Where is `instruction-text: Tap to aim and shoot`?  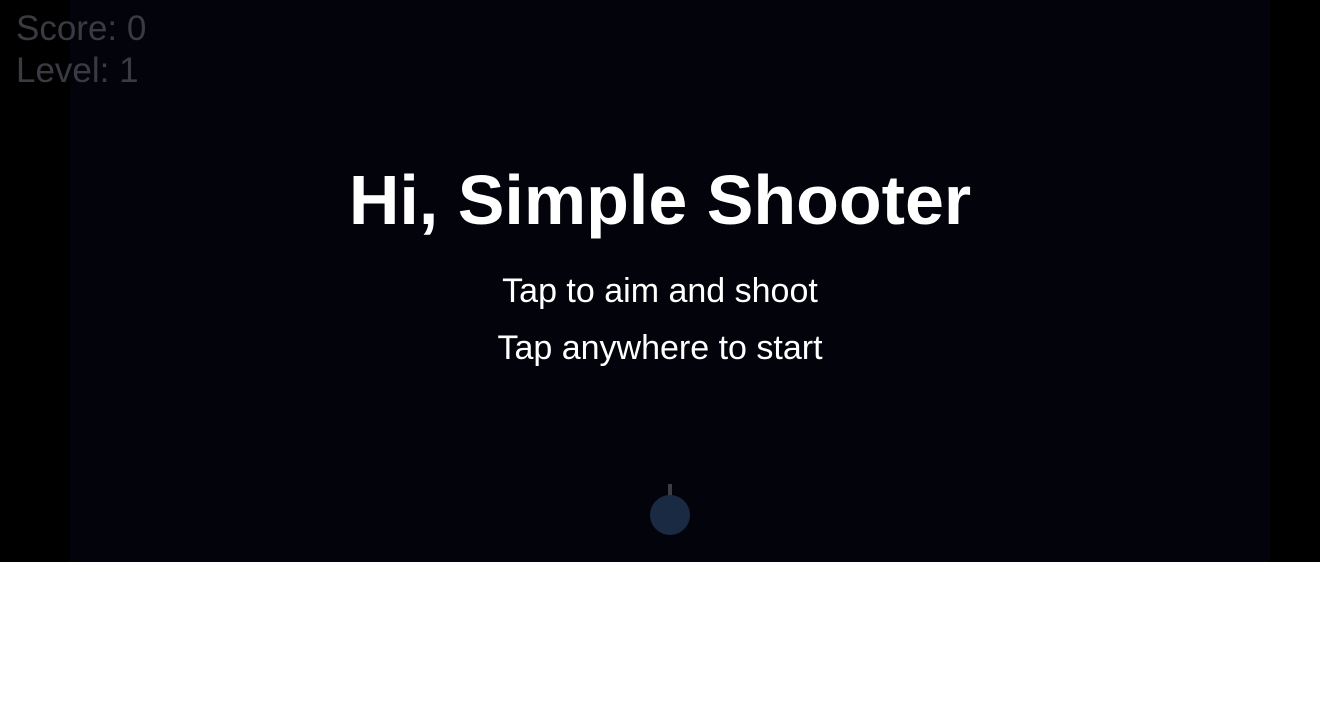 instruction-text: Tap to aim and shoot is located at coordinates (660, 291).